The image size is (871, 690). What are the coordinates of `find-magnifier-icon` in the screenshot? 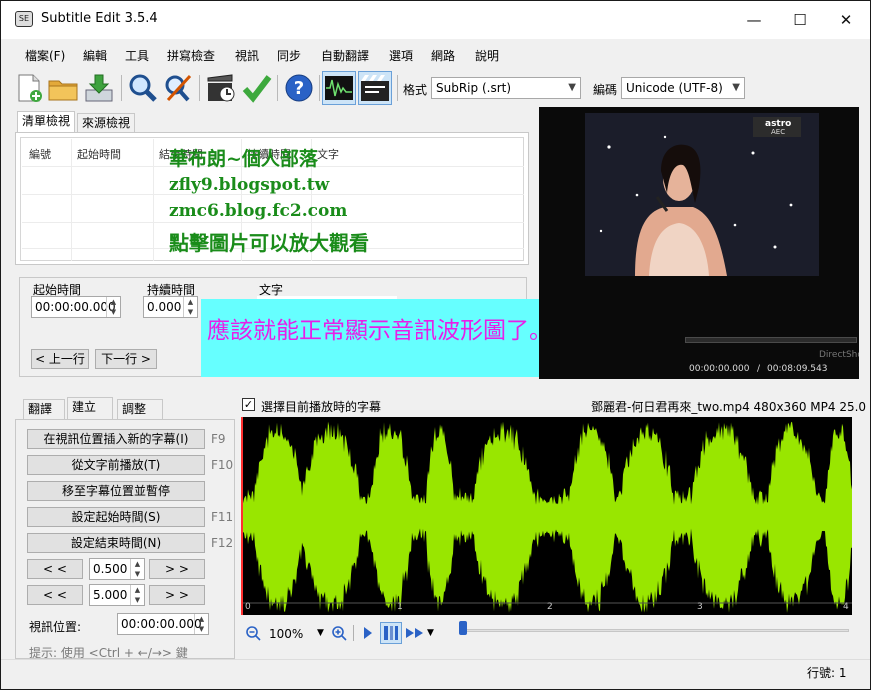 It's located at (143, 88).